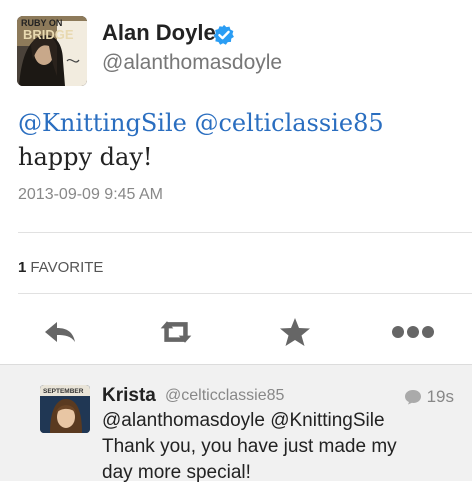 Image resolution: width=472 pixels, height=486 pixels. What do you see at coordinates (176, 472) in the screenshot?
I see `reply-line: day more special!` at bounding box center [176, 472].